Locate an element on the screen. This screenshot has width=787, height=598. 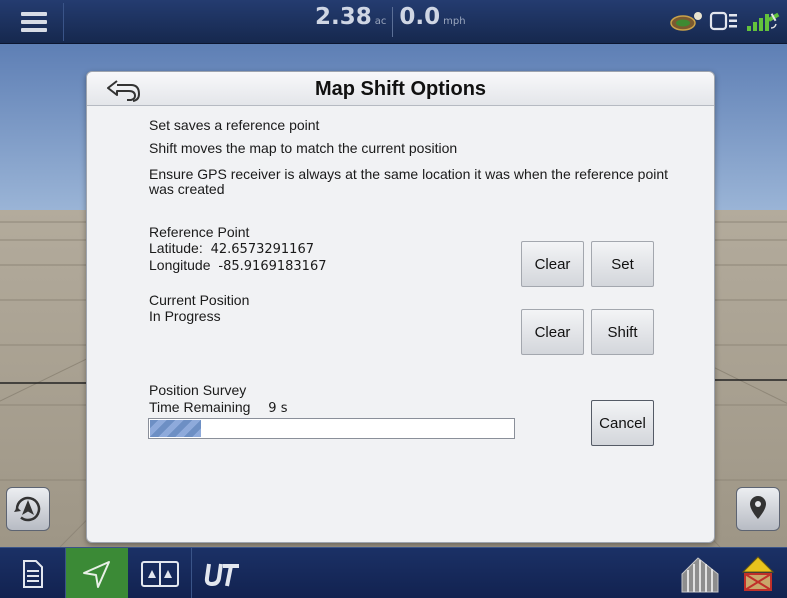
compass-navigation-icon is located at coordinates (27, 509).